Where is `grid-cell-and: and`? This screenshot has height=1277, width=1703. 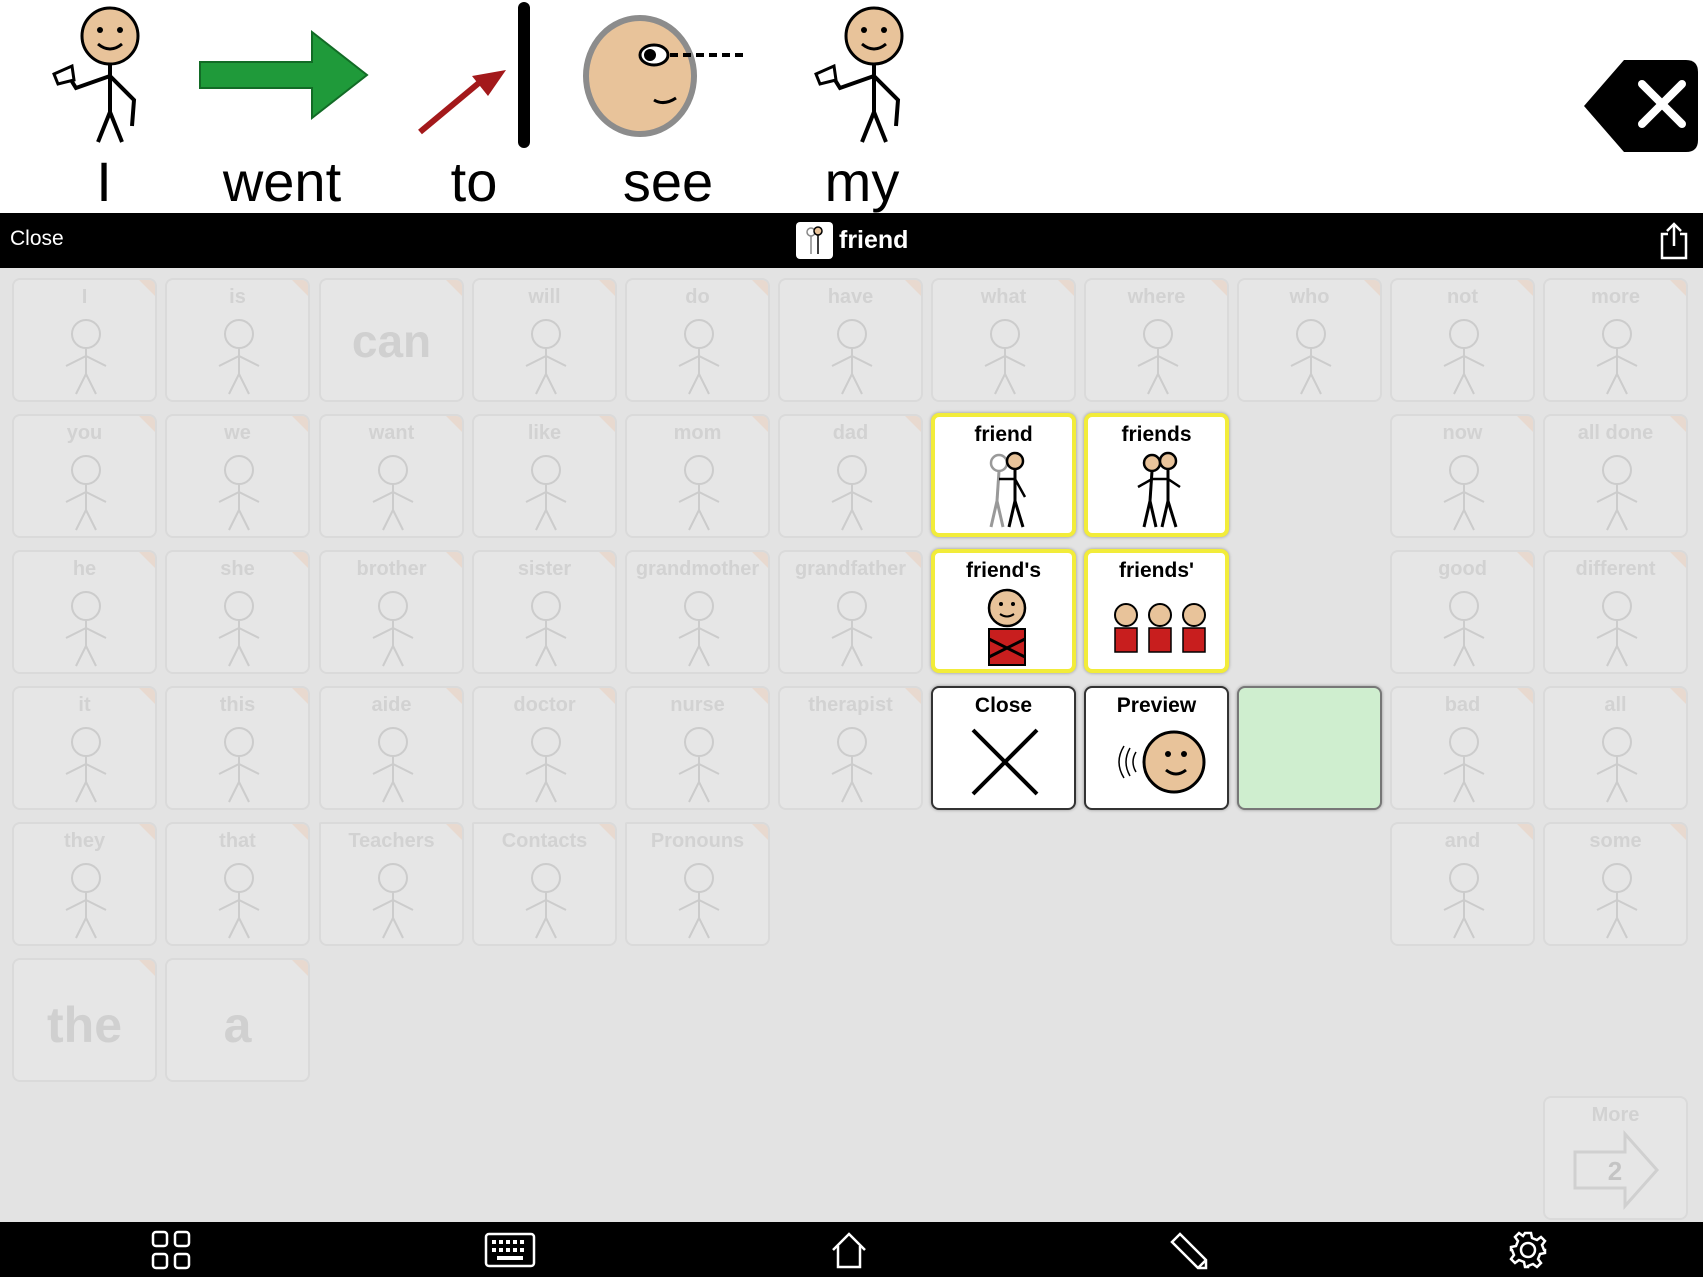
grid-cell-and: and is located at coordinates (1462, 884).